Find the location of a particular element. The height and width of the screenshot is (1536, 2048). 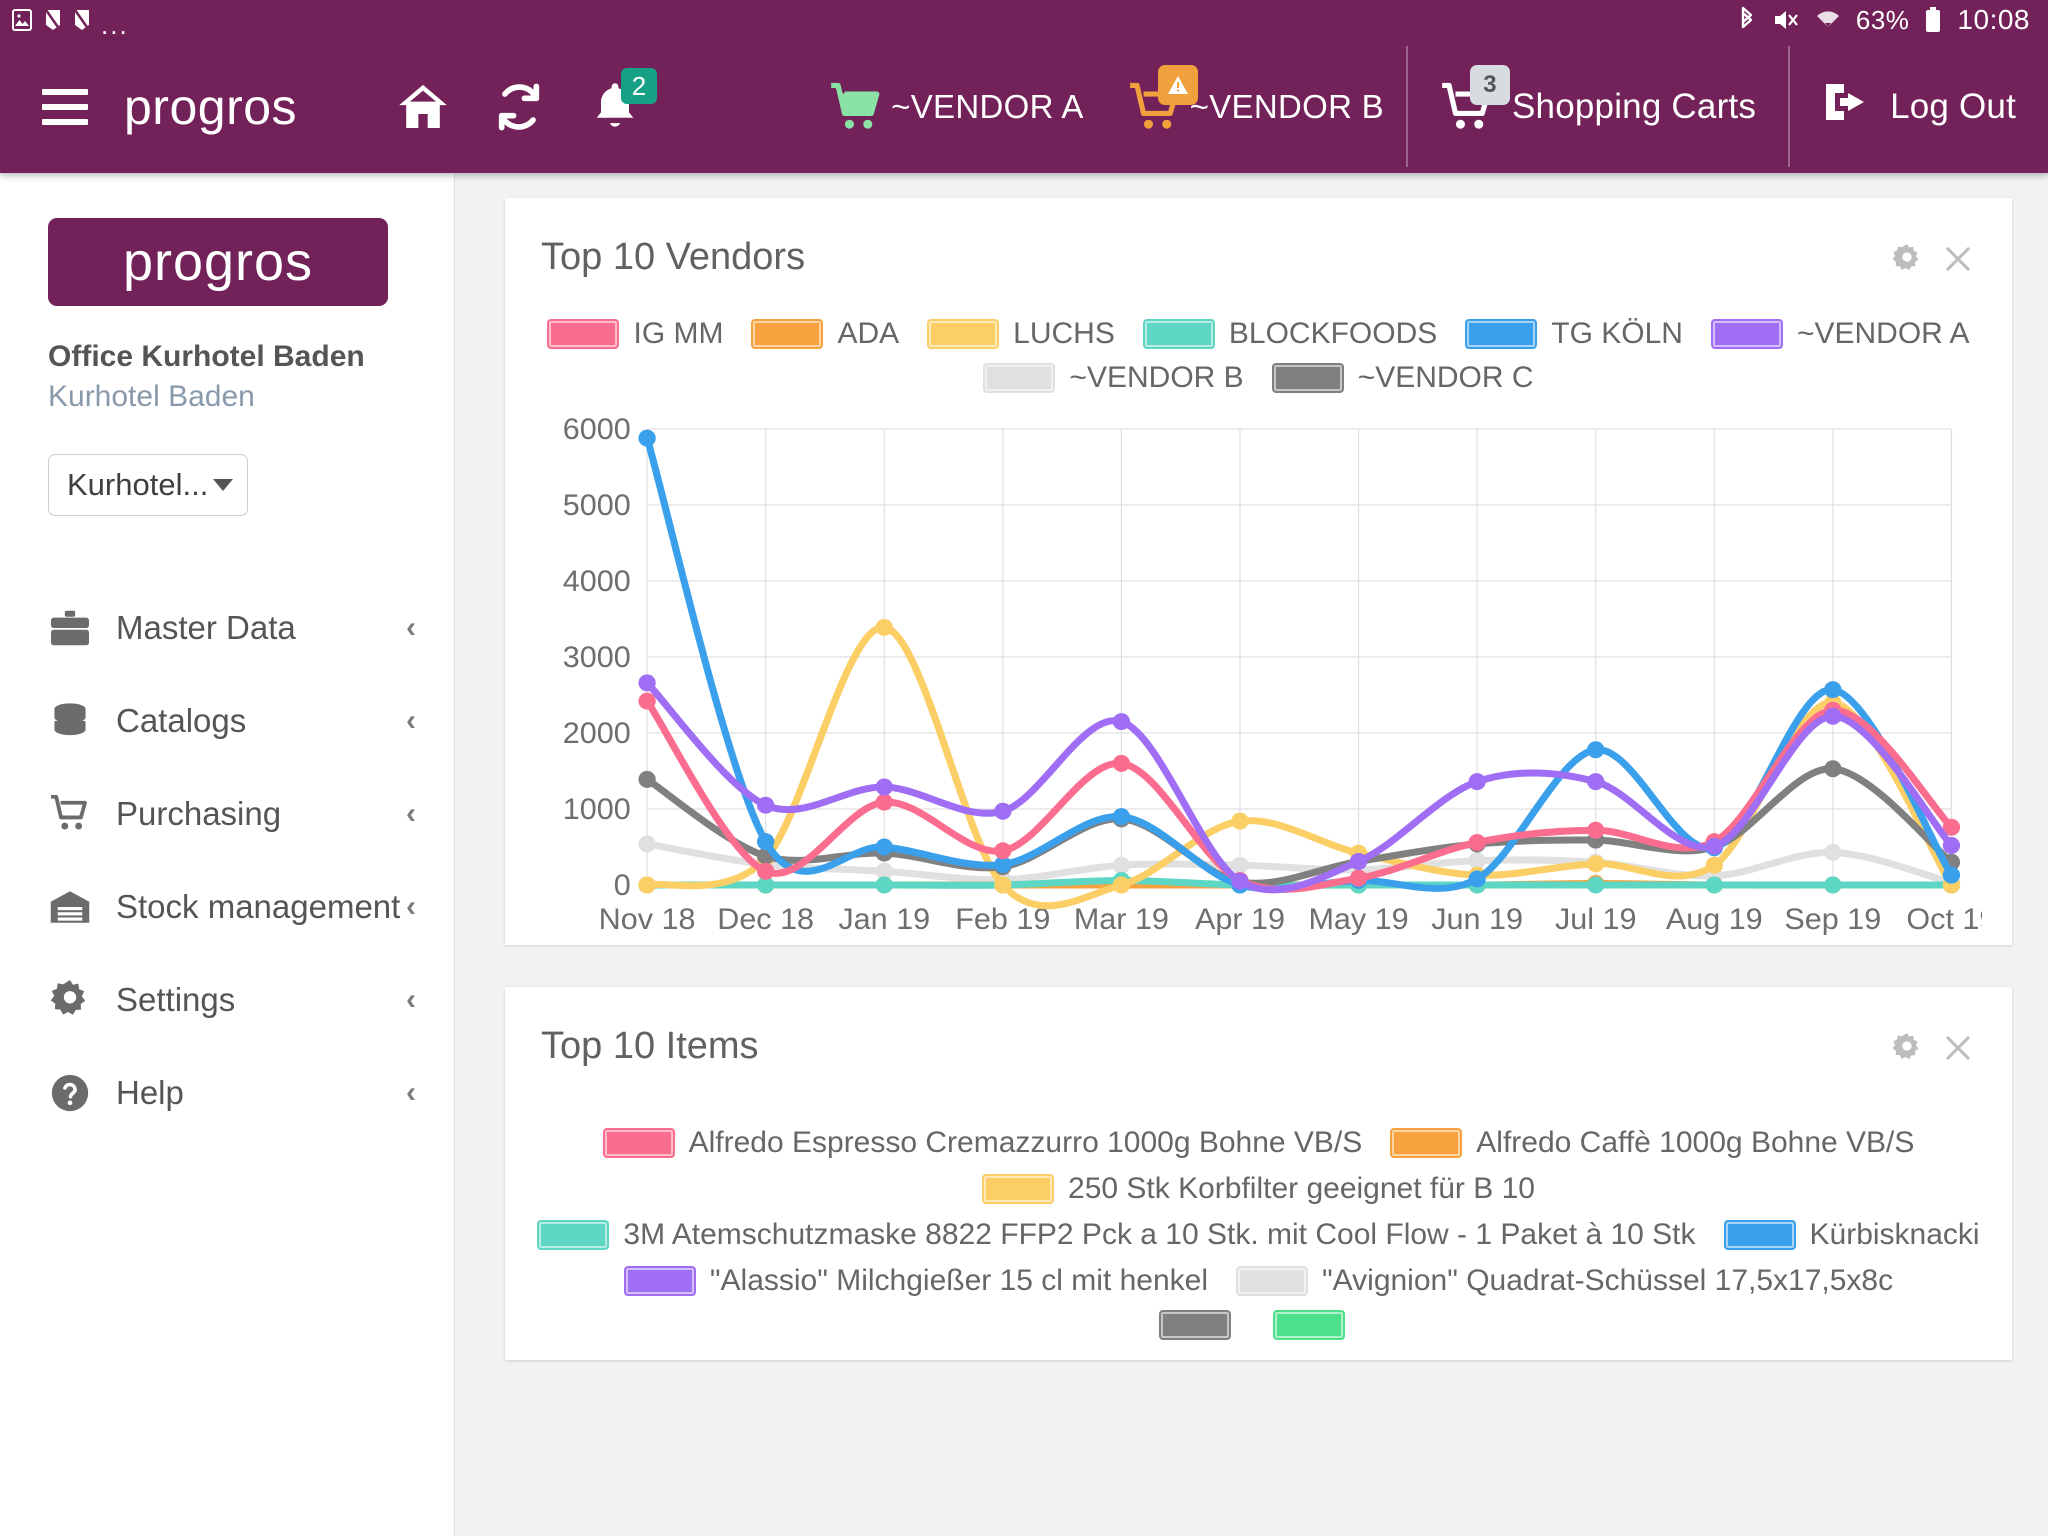

briefcase-icon is located at coordinates (70, 628).